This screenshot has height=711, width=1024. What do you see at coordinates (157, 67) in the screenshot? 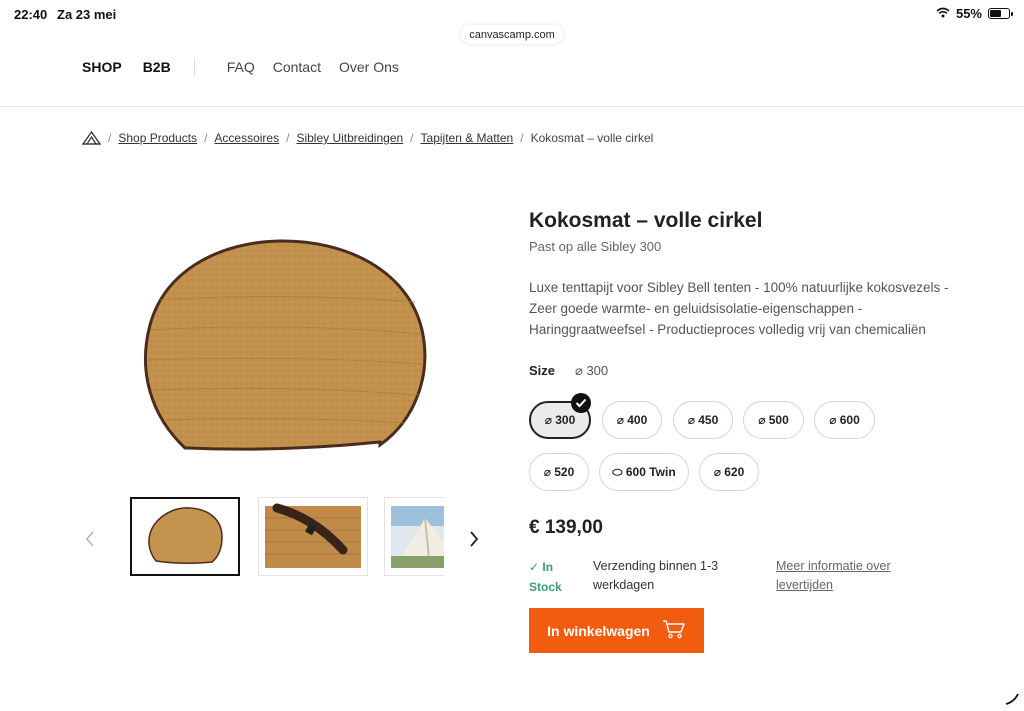
I see `nav-b2b: B2B` at bounding box center [157, 67].